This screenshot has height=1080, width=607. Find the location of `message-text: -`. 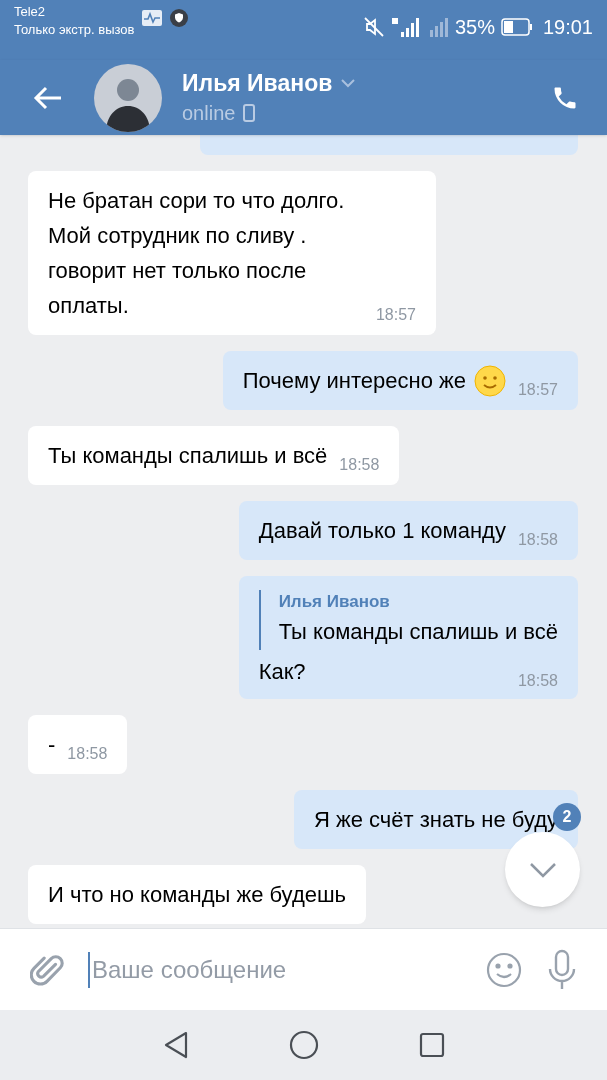

message-text: - is located at coordinates (52, 745).